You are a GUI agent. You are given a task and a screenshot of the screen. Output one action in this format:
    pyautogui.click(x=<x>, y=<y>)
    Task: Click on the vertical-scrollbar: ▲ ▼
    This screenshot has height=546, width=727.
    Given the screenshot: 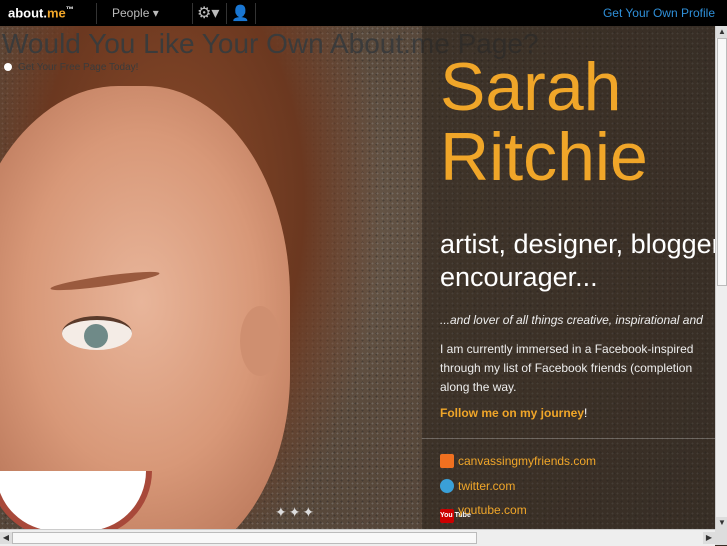 What is the action you would take?
    pyautogui.click(x=721, y=277)
    